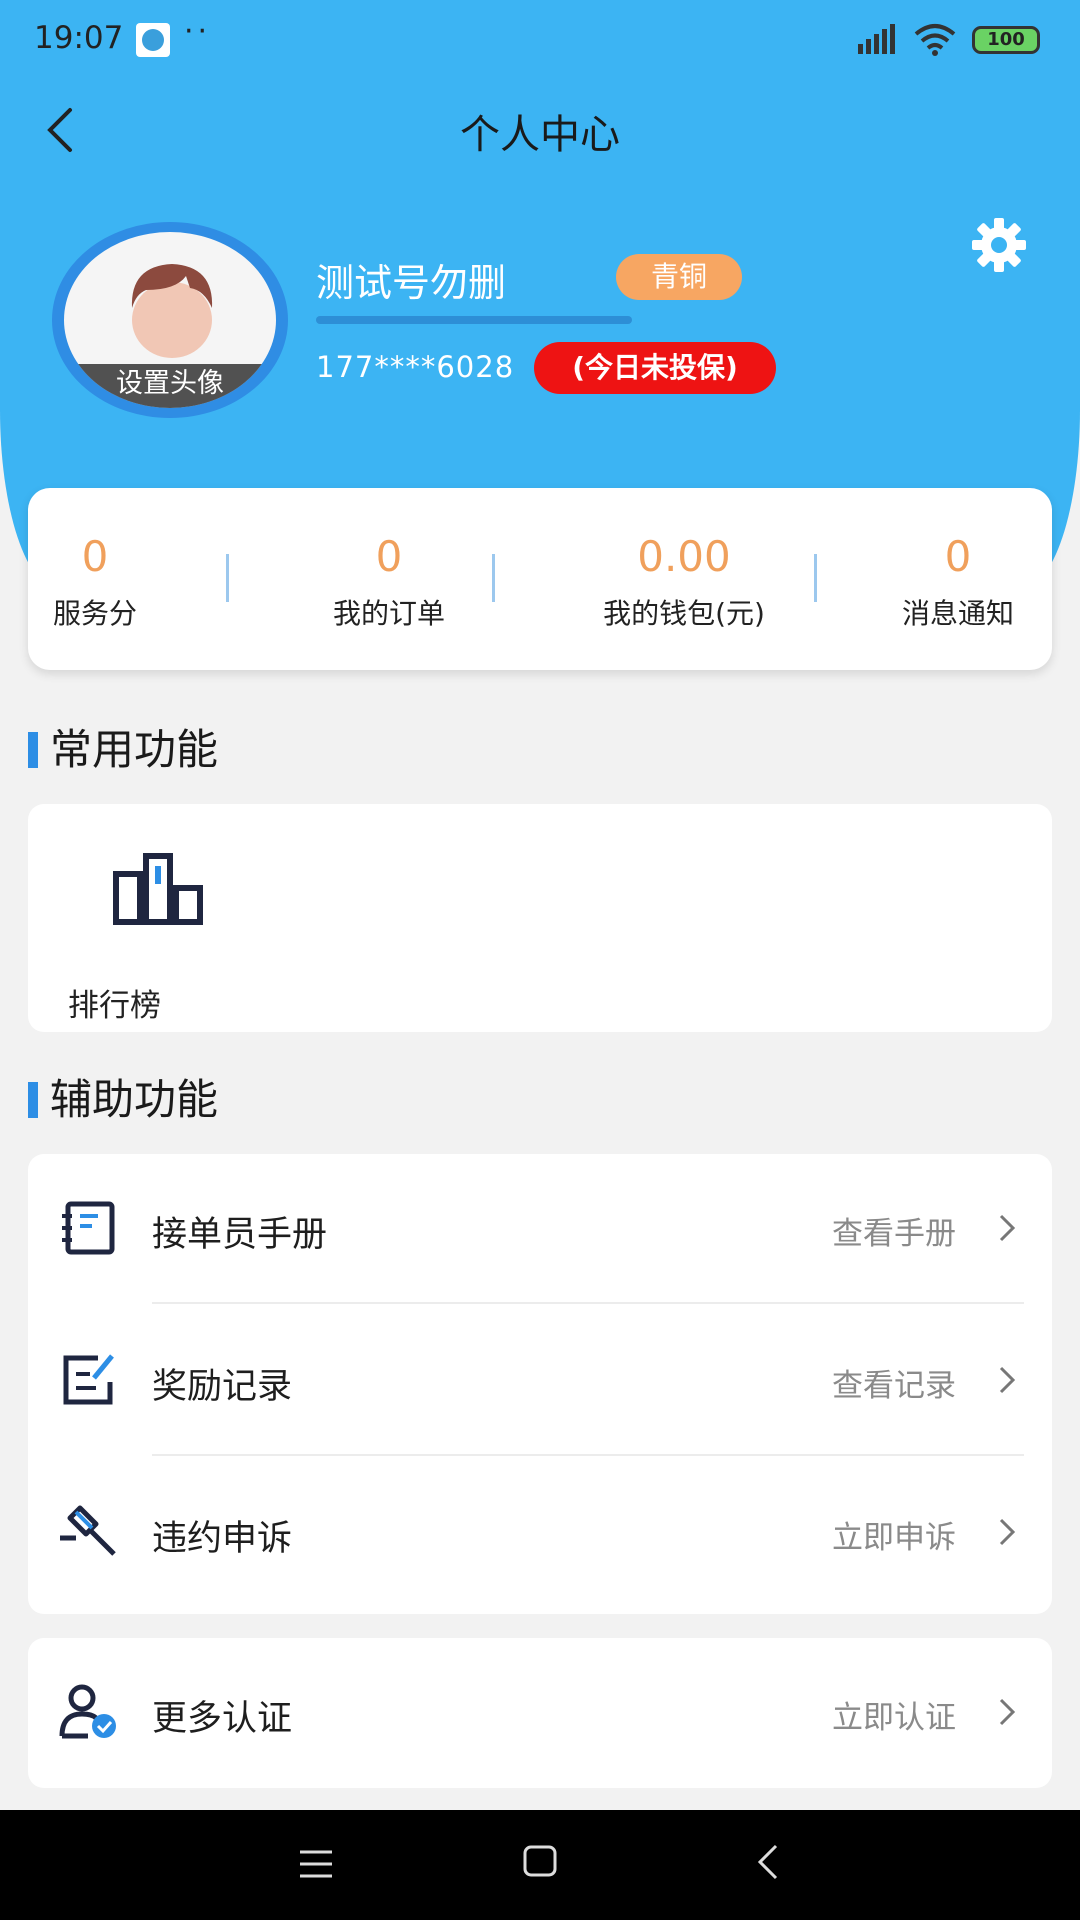 The width and height of the screenshot is (1080, 1920). I want to click on section-title-common: 常用功能, so click(123, 746).